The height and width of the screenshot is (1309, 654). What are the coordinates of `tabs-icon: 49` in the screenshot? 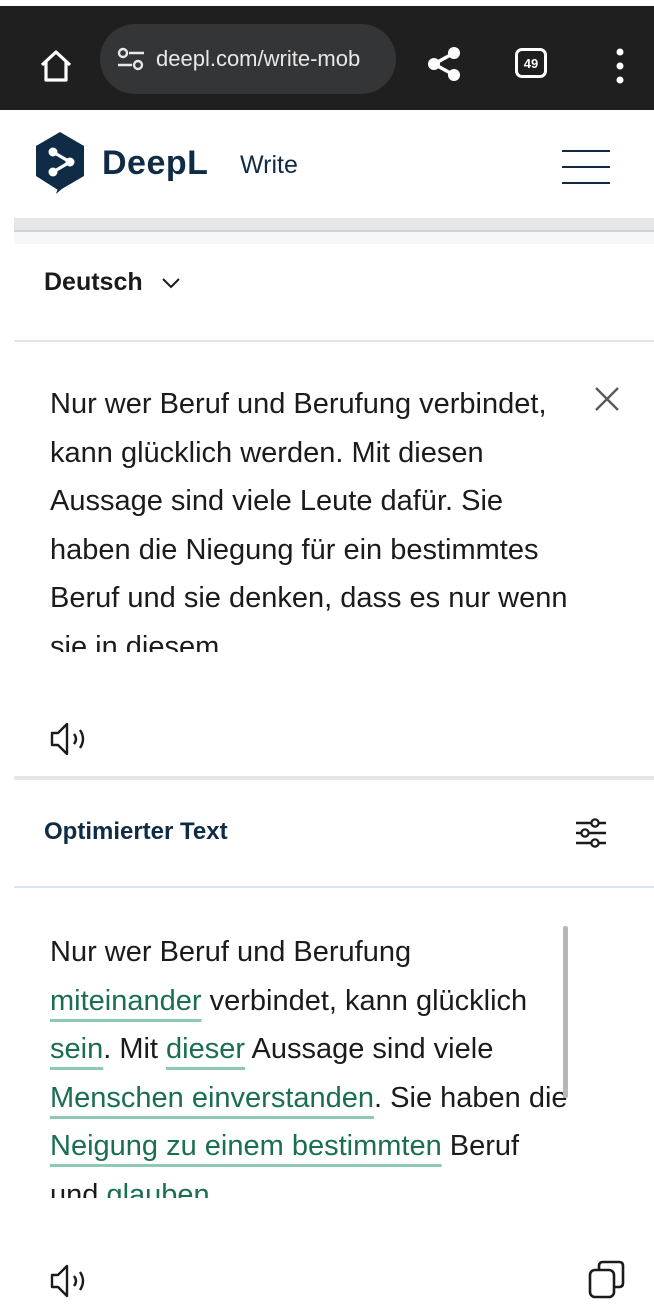 It's located at (531, 63).